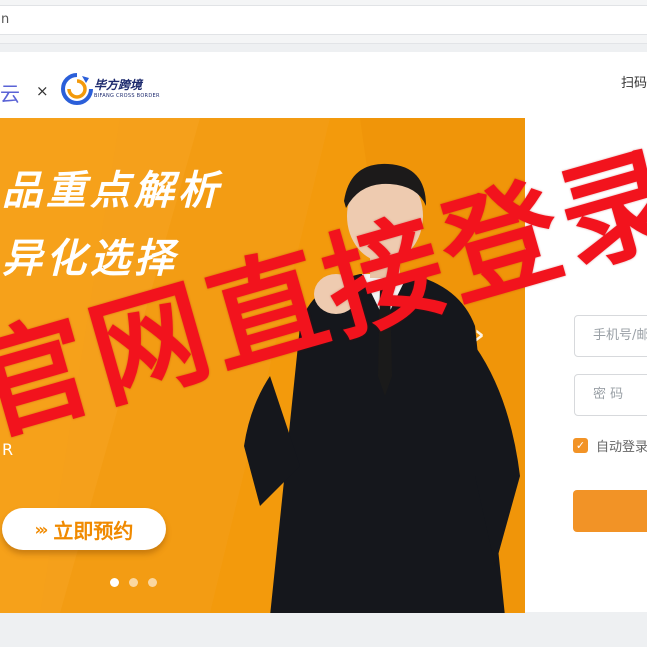  What do you see at coordinates (93, 530) in the screenshot?
I see `book-now-label: 立即预约` at bounding box center [93, 530].